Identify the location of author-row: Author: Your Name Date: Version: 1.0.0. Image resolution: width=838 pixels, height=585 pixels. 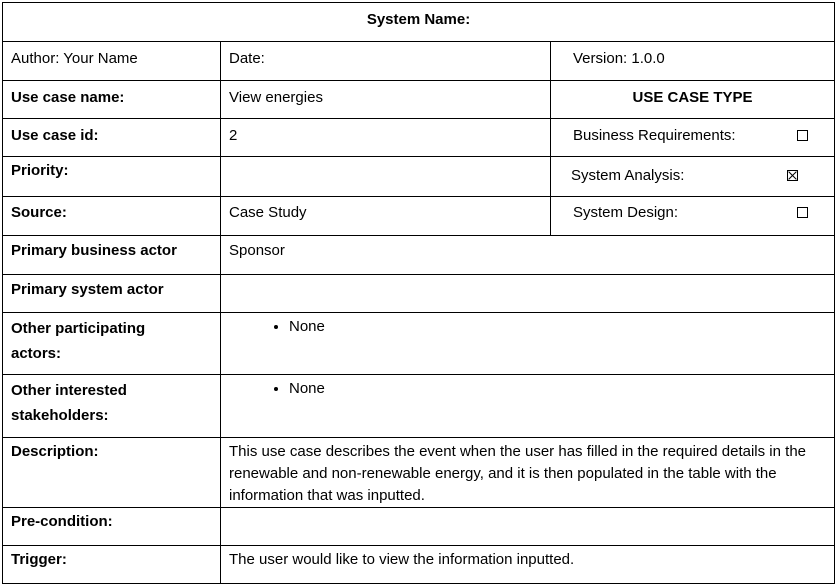
(419, 61).